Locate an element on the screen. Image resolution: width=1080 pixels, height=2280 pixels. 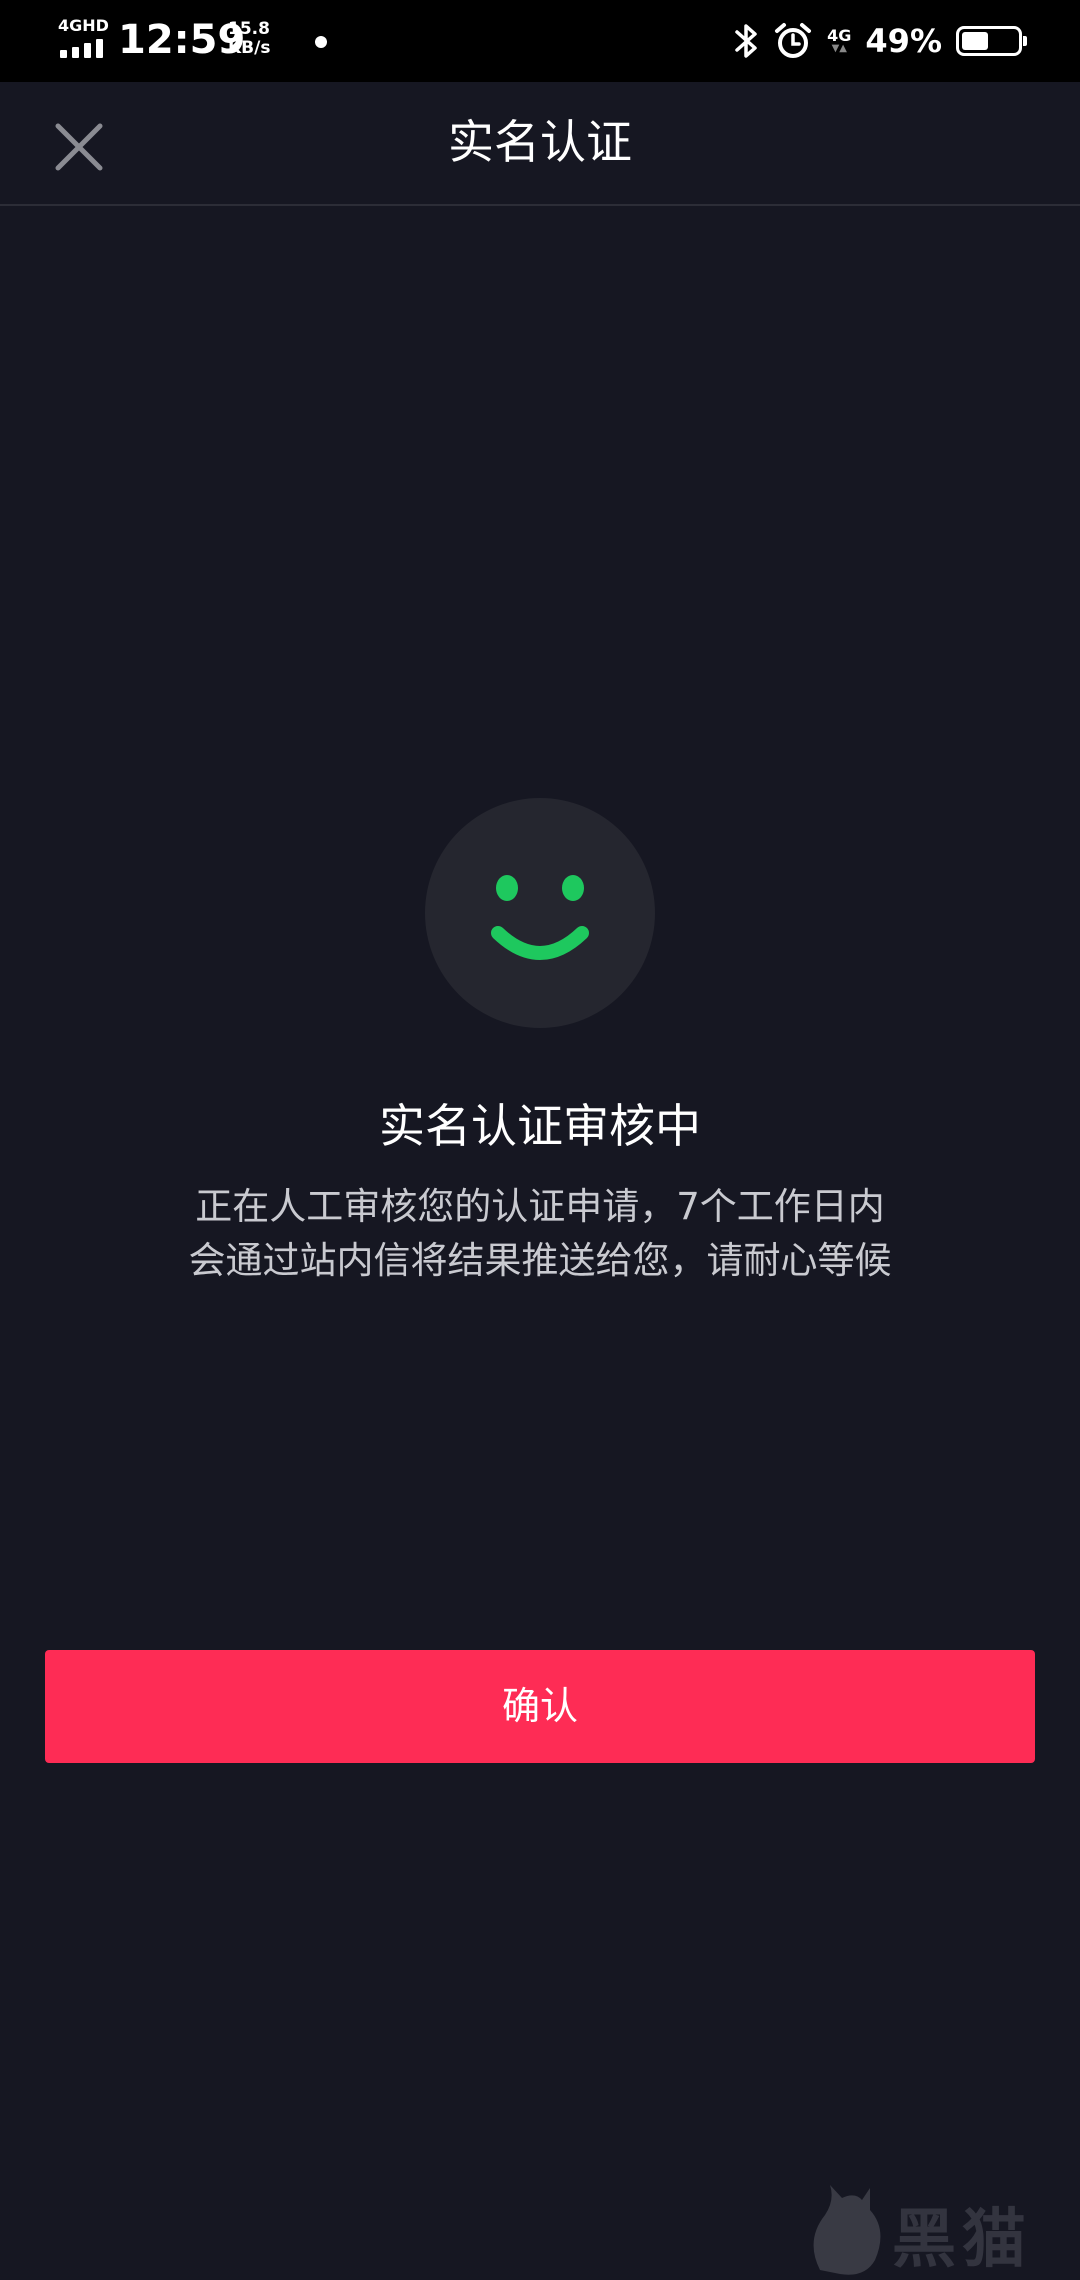
battery-percent: 49% is located at coordinates (903, 41).